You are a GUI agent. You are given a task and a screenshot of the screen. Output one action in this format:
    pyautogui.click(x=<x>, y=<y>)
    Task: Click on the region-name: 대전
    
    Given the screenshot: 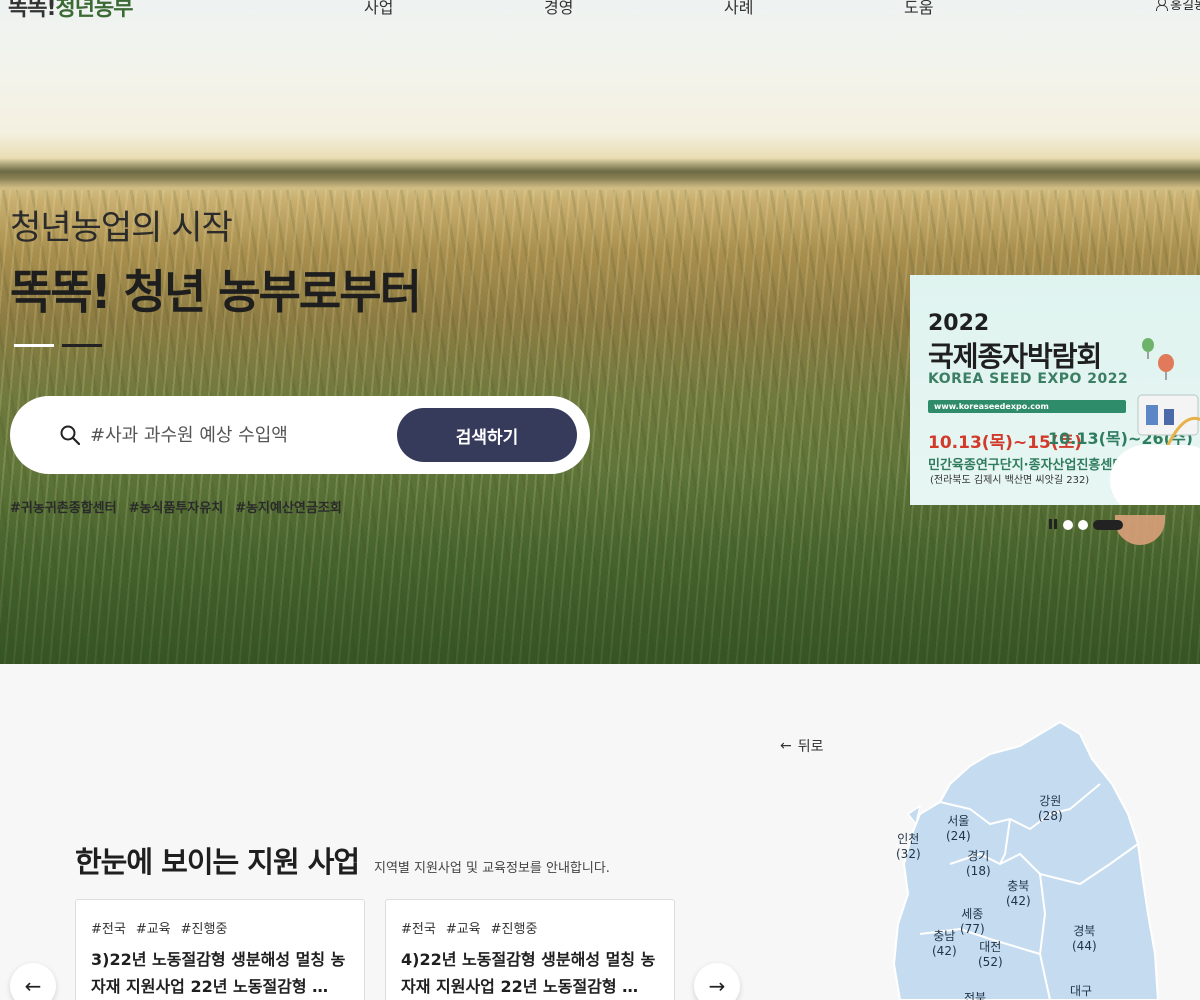 What is the action you would take?
    pyautogui.click(x=990, y=947)
    